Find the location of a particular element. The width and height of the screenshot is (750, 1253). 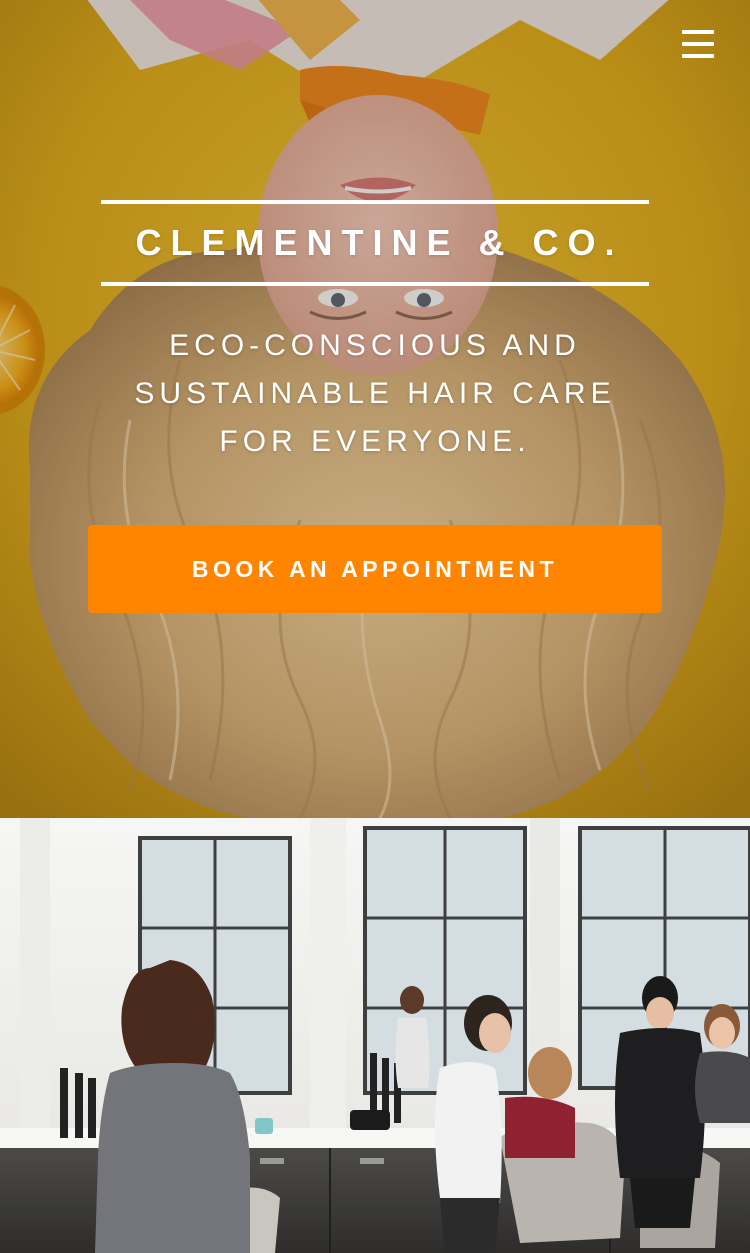

tagline-line-3: FOR EVERYONE. is located at coordinates (375, 441).